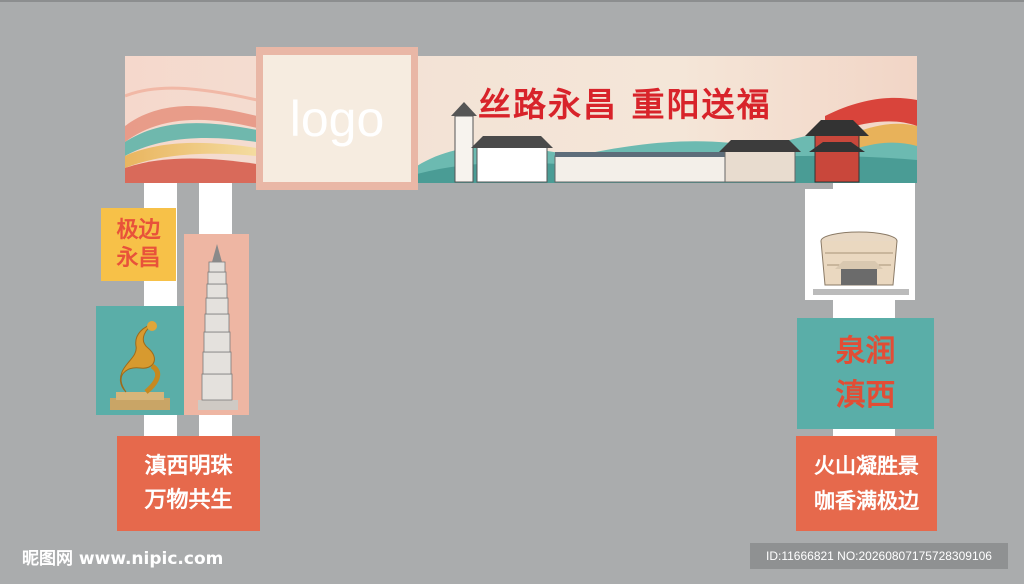  Describe the element at coordinates (625, 104) in the screenshot. I see `banner-slogan: 丝路永昌 重阳送福` at that location.